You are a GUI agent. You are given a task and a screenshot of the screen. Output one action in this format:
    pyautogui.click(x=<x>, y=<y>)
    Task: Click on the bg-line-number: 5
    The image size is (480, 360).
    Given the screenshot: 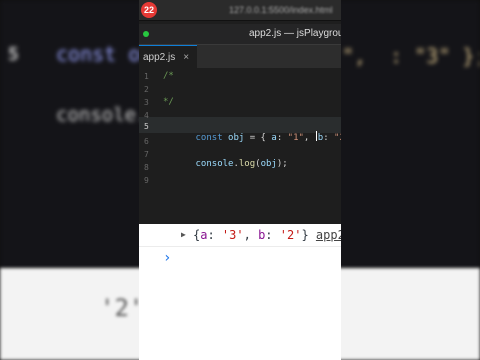 What is the action you would take?
    pyautogui.click(x=13, y=54)
    